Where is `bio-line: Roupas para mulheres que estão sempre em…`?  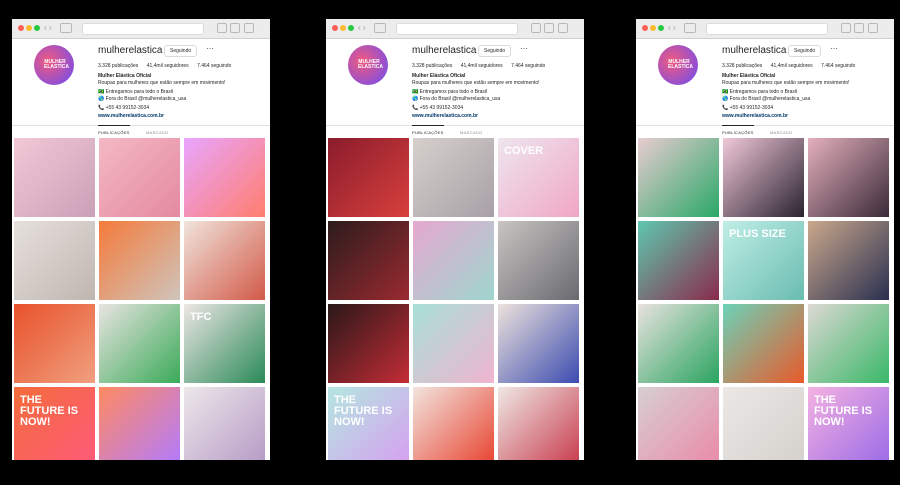 bio-line: Roupas para mulheres que estão sempre em… is located at coordinates (162, 83).